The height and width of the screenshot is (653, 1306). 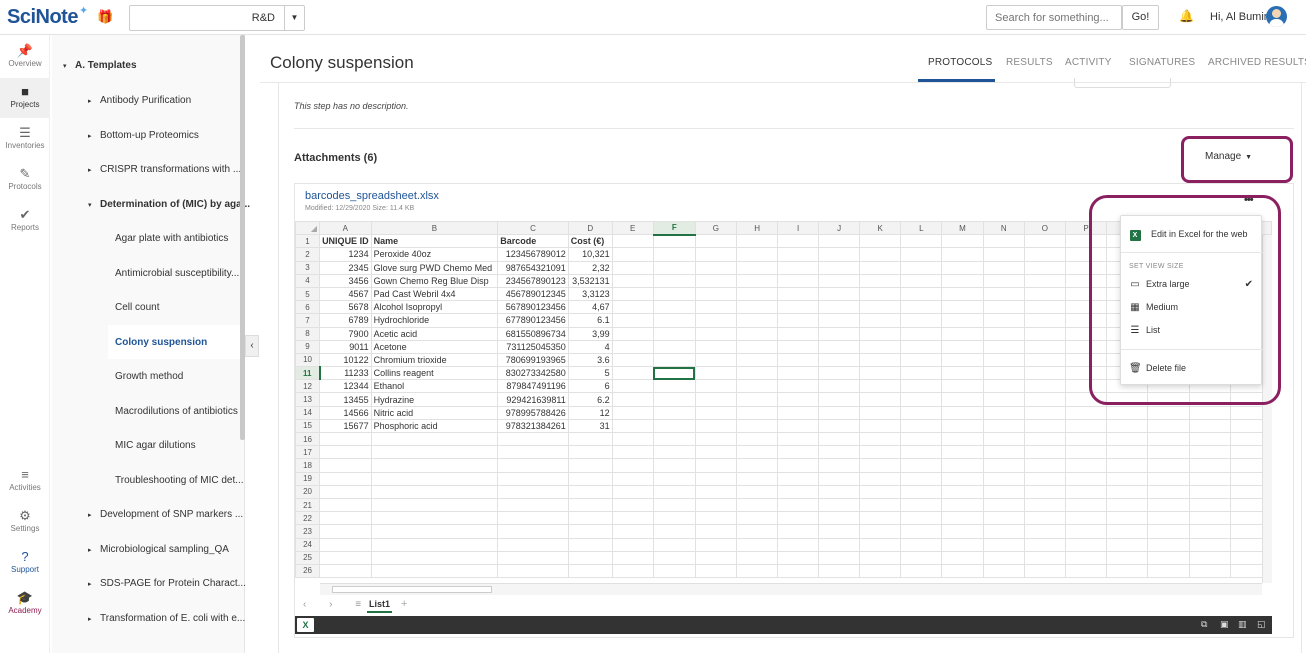 I want to click on nav-academy: 🎓 Academy, so click(x=25, y=604).